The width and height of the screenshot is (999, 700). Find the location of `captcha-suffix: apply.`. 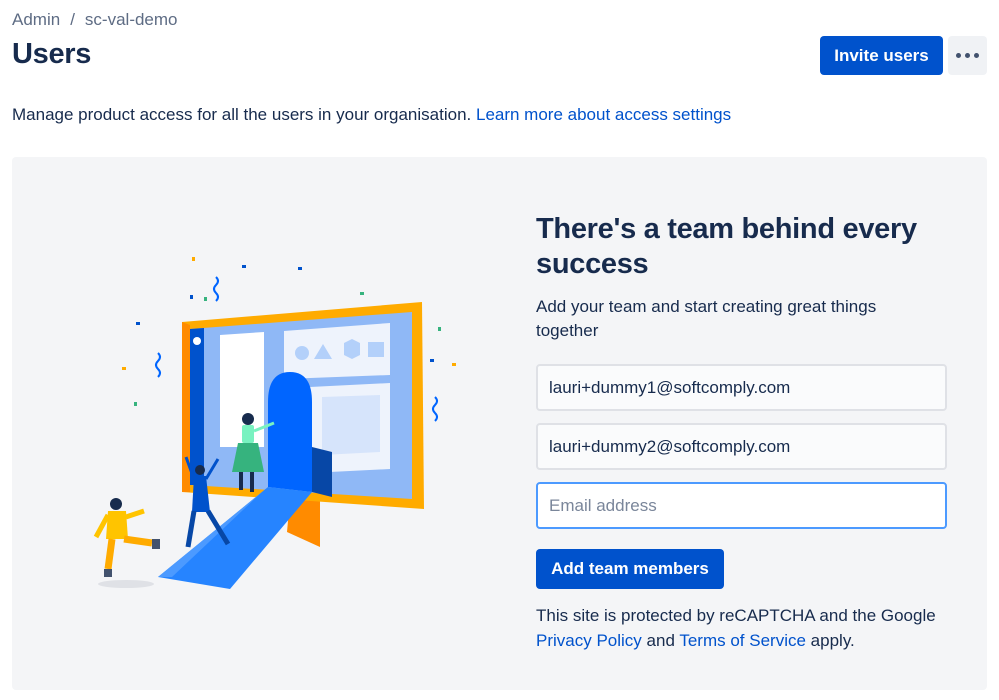

captcha-suffix: apply. is located at coordinates (832, 640).